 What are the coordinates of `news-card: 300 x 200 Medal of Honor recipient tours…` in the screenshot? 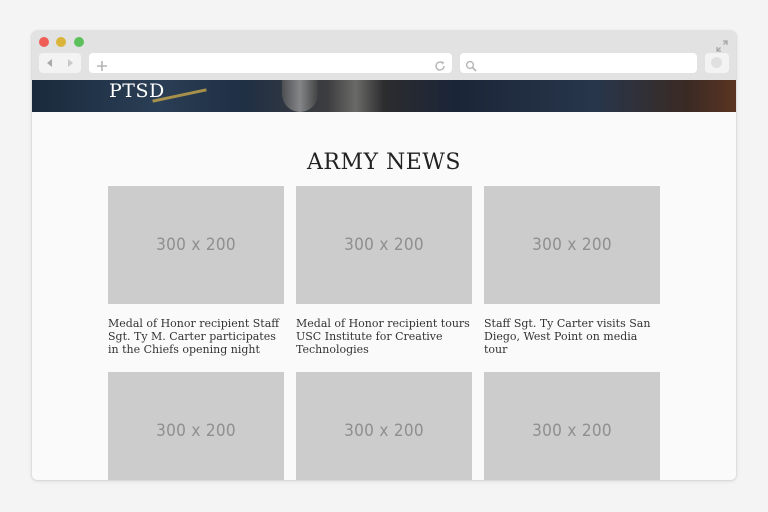 It's located at (384, 271).